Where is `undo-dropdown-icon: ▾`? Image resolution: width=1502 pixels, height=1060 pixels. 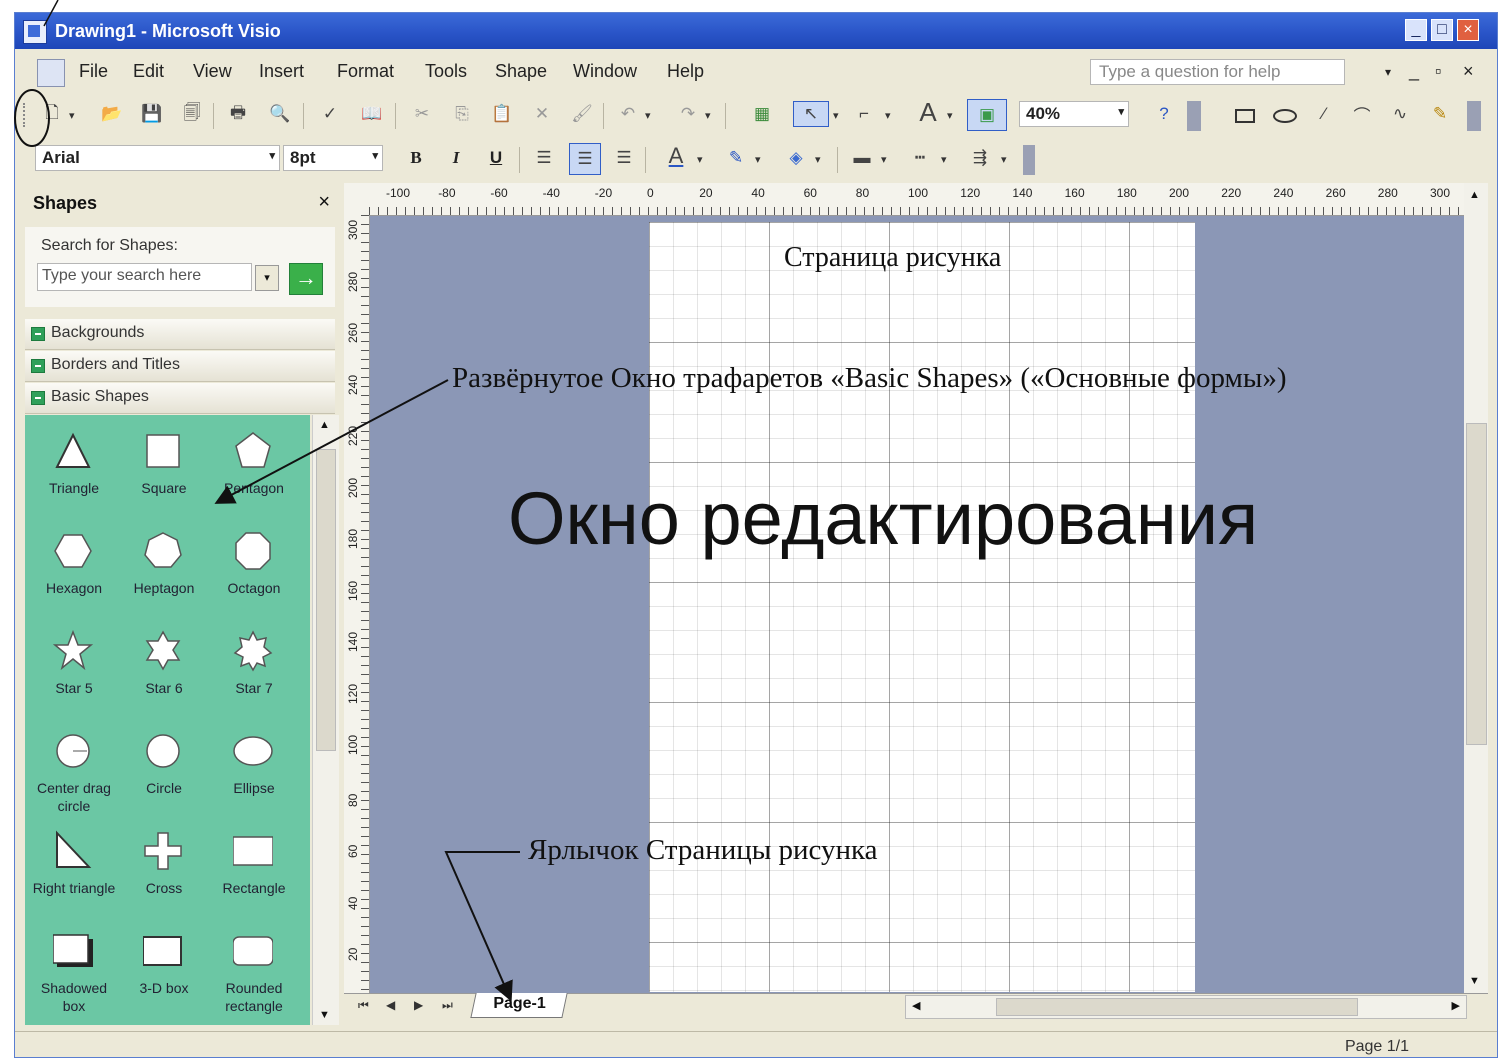
undo-dropdown-icon: ▾ is located at coordinates (648, 115).